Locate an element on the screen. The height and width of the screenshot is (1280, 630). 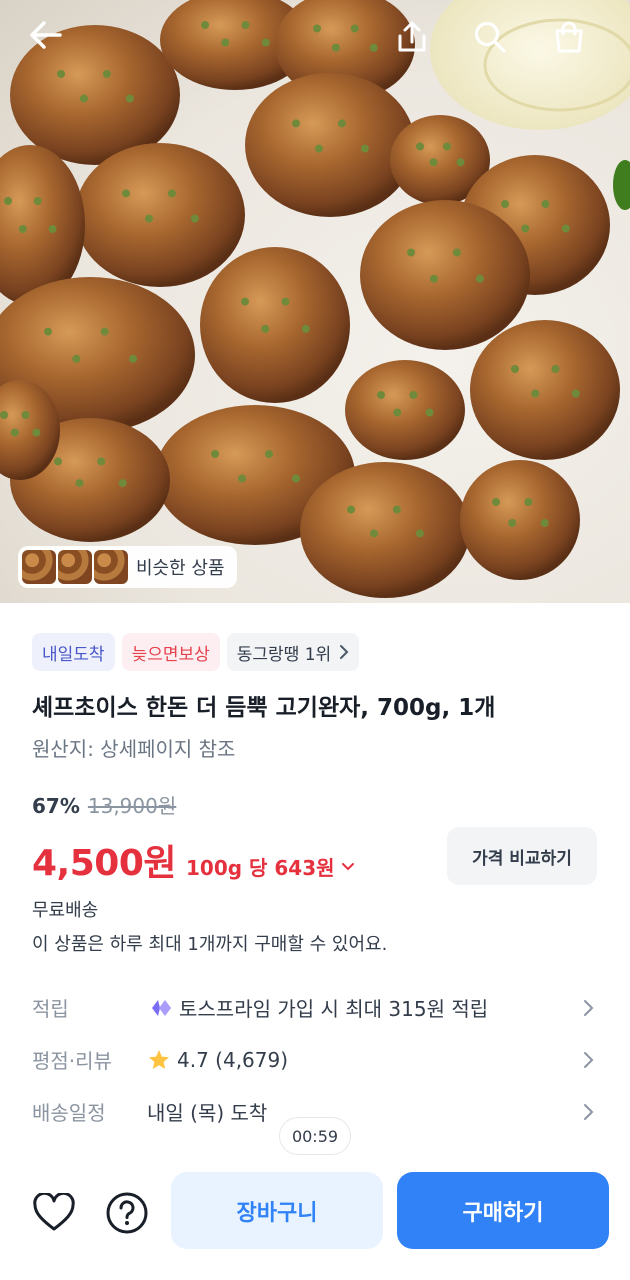
badge-row: 내일도착 늦으면보상 동그랑땡 1위 is located at coordinates (196, 652).